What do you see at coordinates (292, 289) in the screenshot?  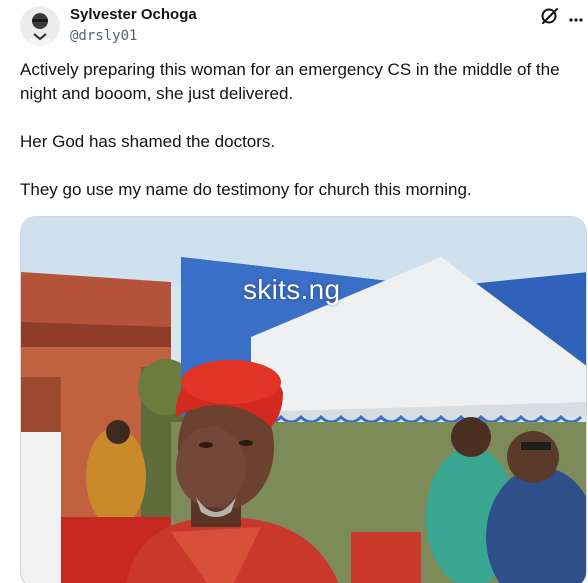 I see `media-watermark: skits.ng` at bounding box center [292, 289].